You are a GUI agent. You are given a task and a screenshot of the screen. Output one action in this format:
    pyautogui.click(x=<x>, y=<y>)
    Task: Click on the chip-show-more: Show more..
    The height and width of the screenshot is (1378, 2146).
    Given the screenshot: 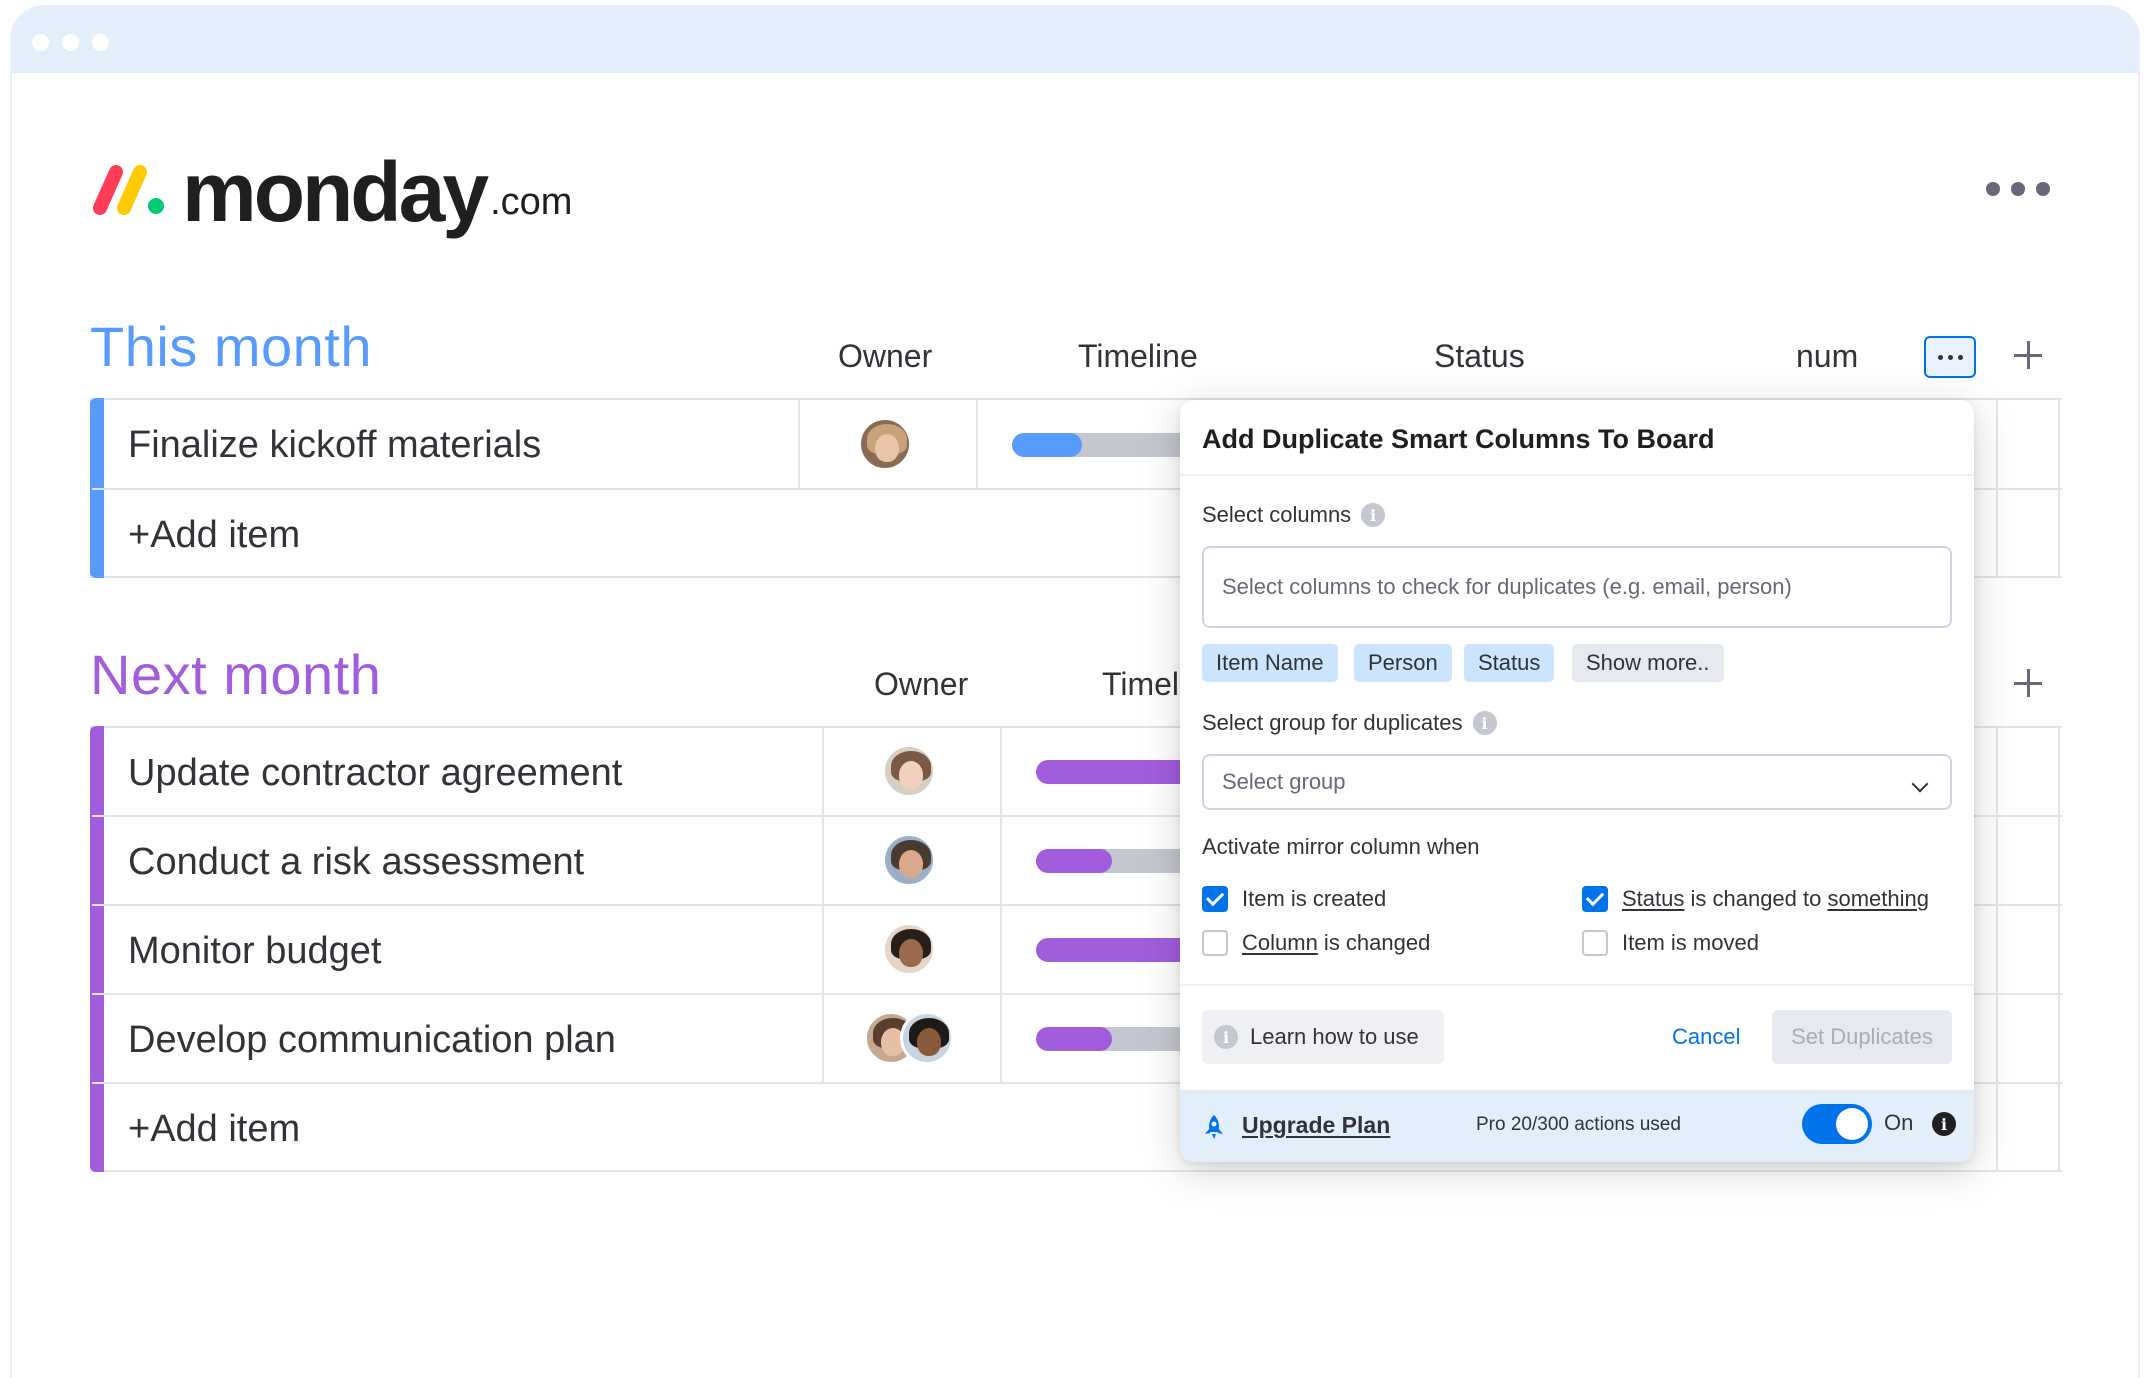 What is the action you would take?
    pyautogui.click(x=1648, y=663)
    